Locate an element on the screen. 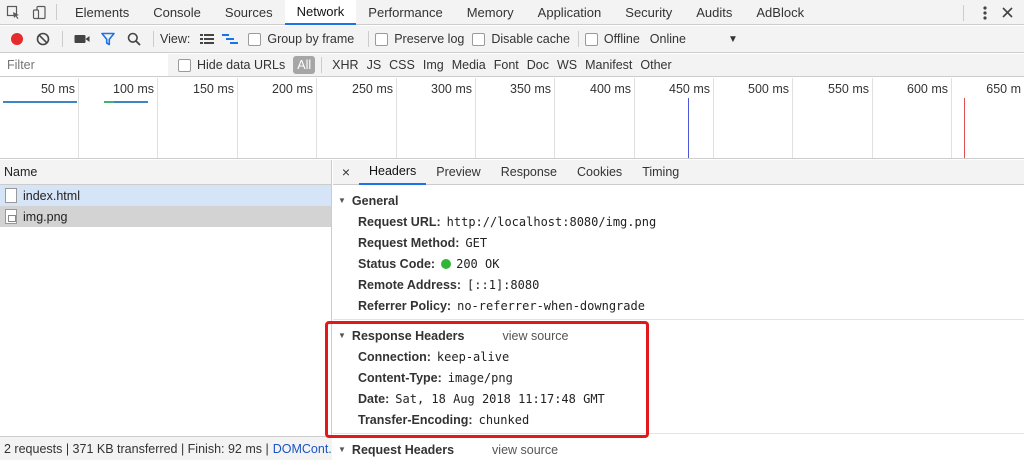 This screenshot has width=1024, height=460. request-row: img.png is located at coordinates (165, 216).